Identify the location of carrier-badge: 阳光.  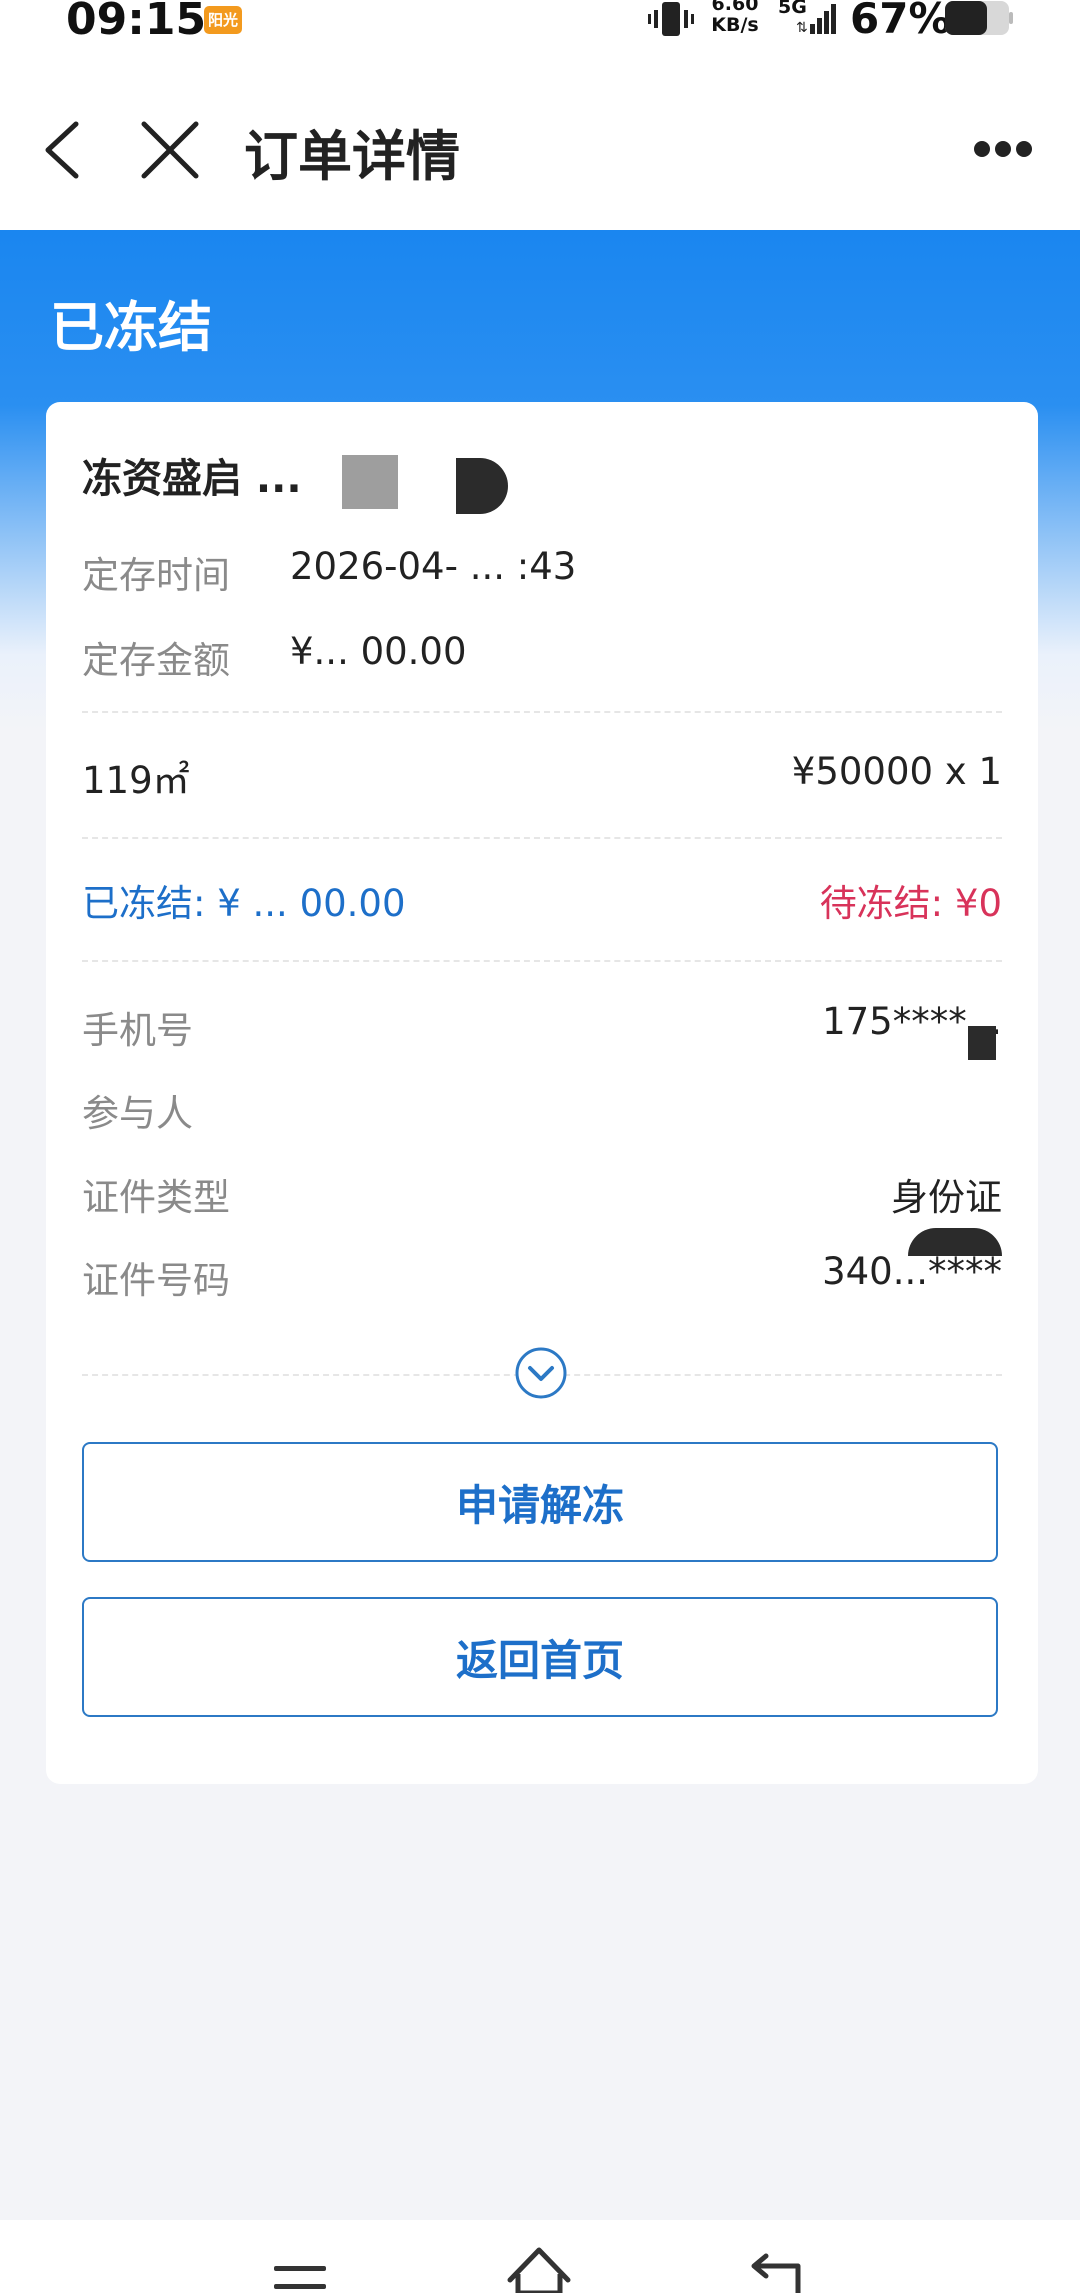
(223, 20).